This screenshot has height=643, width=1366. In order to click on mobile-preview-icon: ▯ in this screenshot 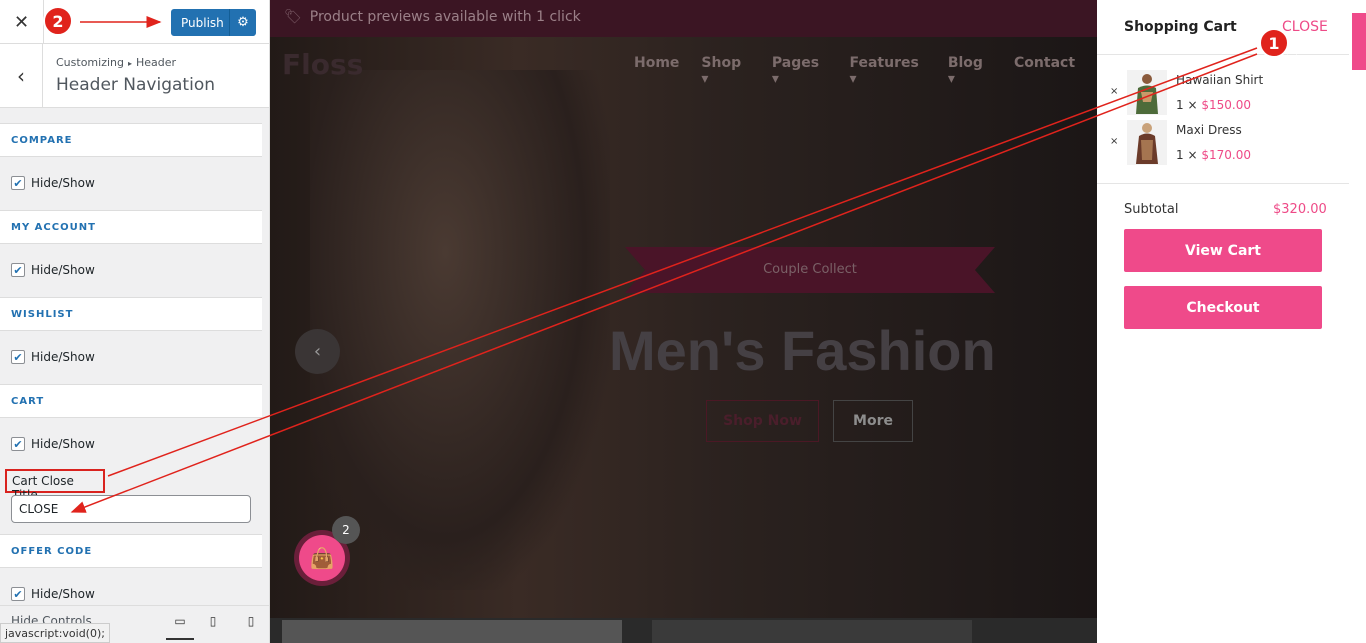, I will do `click(251, 623)`.